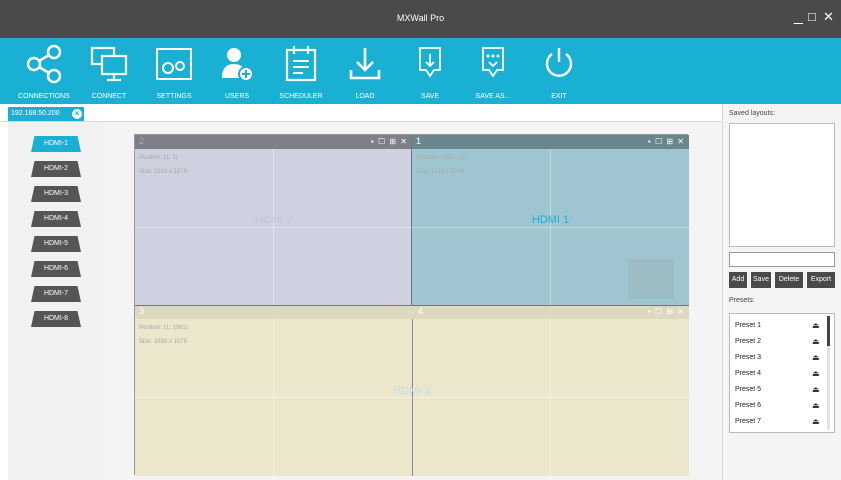 The image size is (841, 480). What do you see at coordinates (56, 269) in the screenshot?
I see `source-hdmi-6: HDMI-6` at bounding box center [56, 269].